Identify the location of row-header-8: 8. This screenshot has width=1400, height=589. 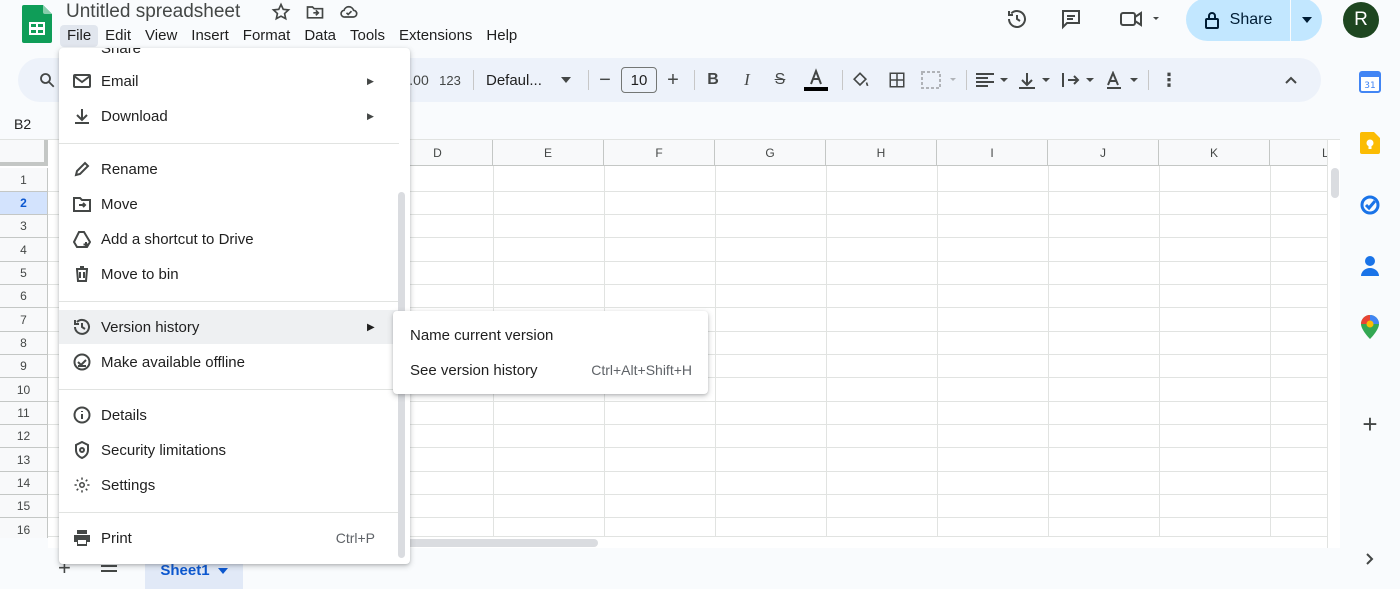
(24, 343).